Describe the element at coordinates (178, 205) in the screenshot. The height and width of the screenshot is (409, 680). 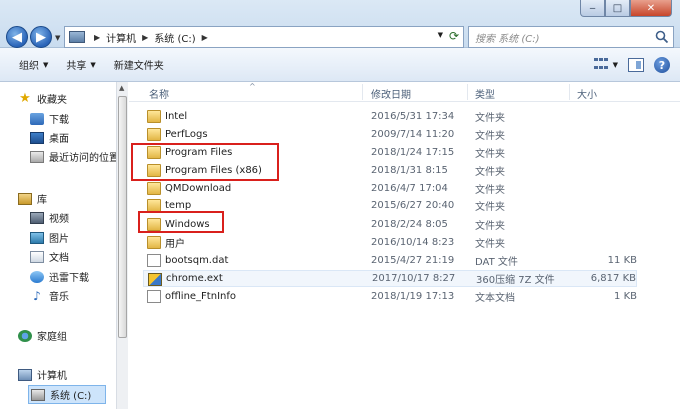
I see `file-name: temp` at that location.